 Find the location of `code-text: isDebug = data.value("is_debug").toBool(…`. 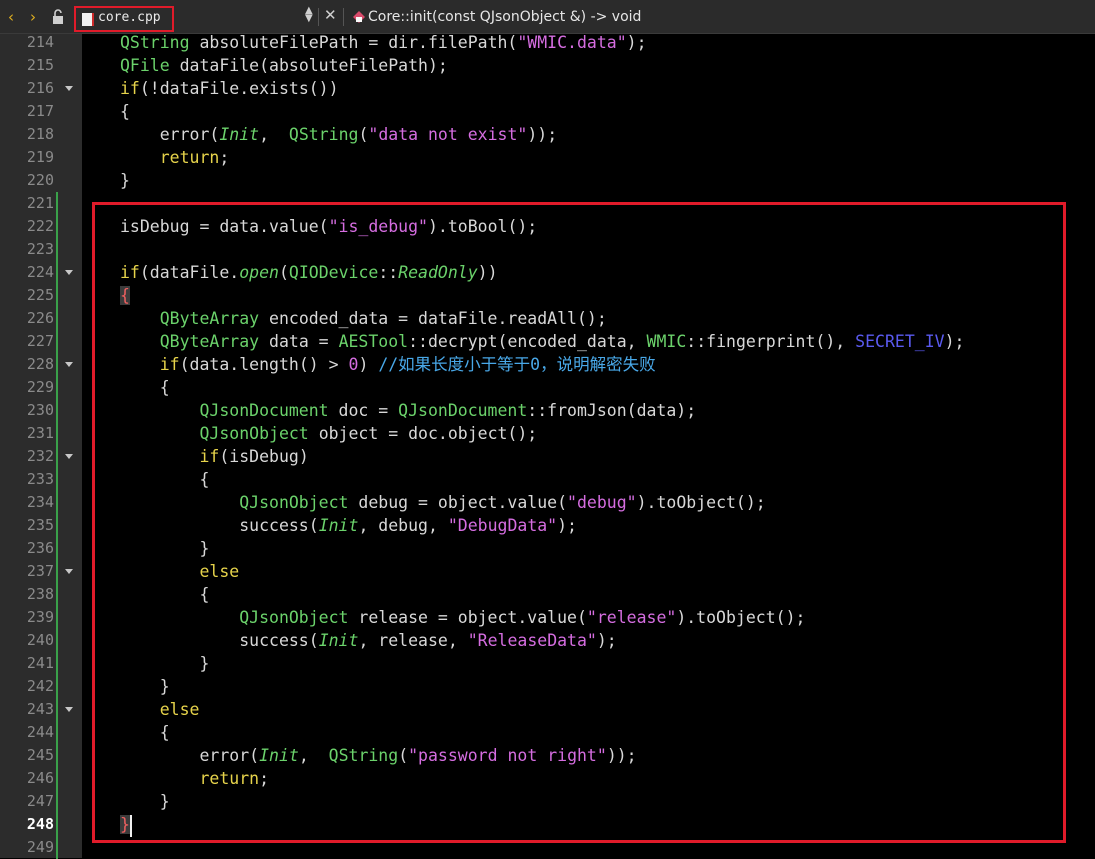

code-text: isDebug = data.value("is_debug").toBool(… is located at coordinates (328, 226).